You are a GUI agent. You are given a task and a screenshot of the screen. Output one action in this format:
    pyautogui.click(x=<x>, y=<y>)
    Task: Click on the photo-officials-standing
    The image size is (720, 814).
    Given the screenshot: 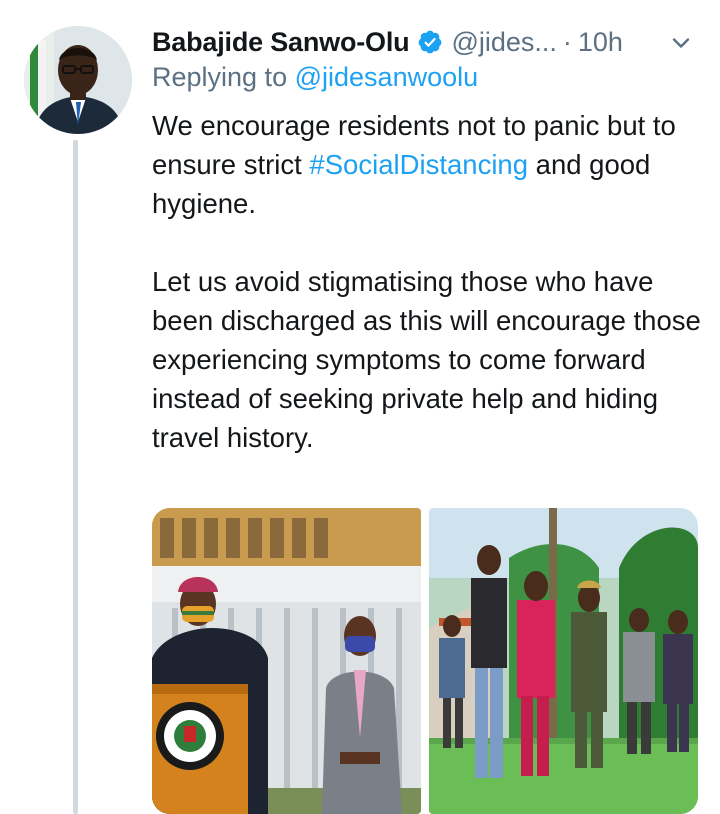 What is the action you would take?
    pyautogui.click(x=563, y=661)
    